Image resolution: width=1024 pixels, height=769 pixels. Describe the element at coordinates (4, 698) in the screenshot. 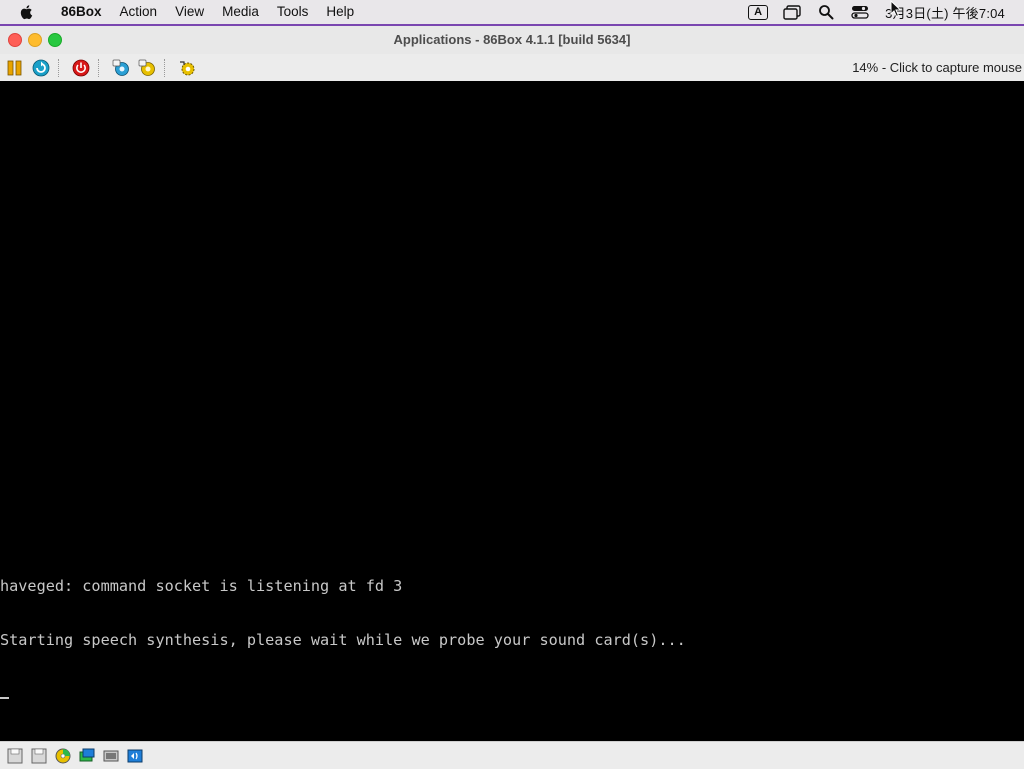

I see `text-cursor` at that location.